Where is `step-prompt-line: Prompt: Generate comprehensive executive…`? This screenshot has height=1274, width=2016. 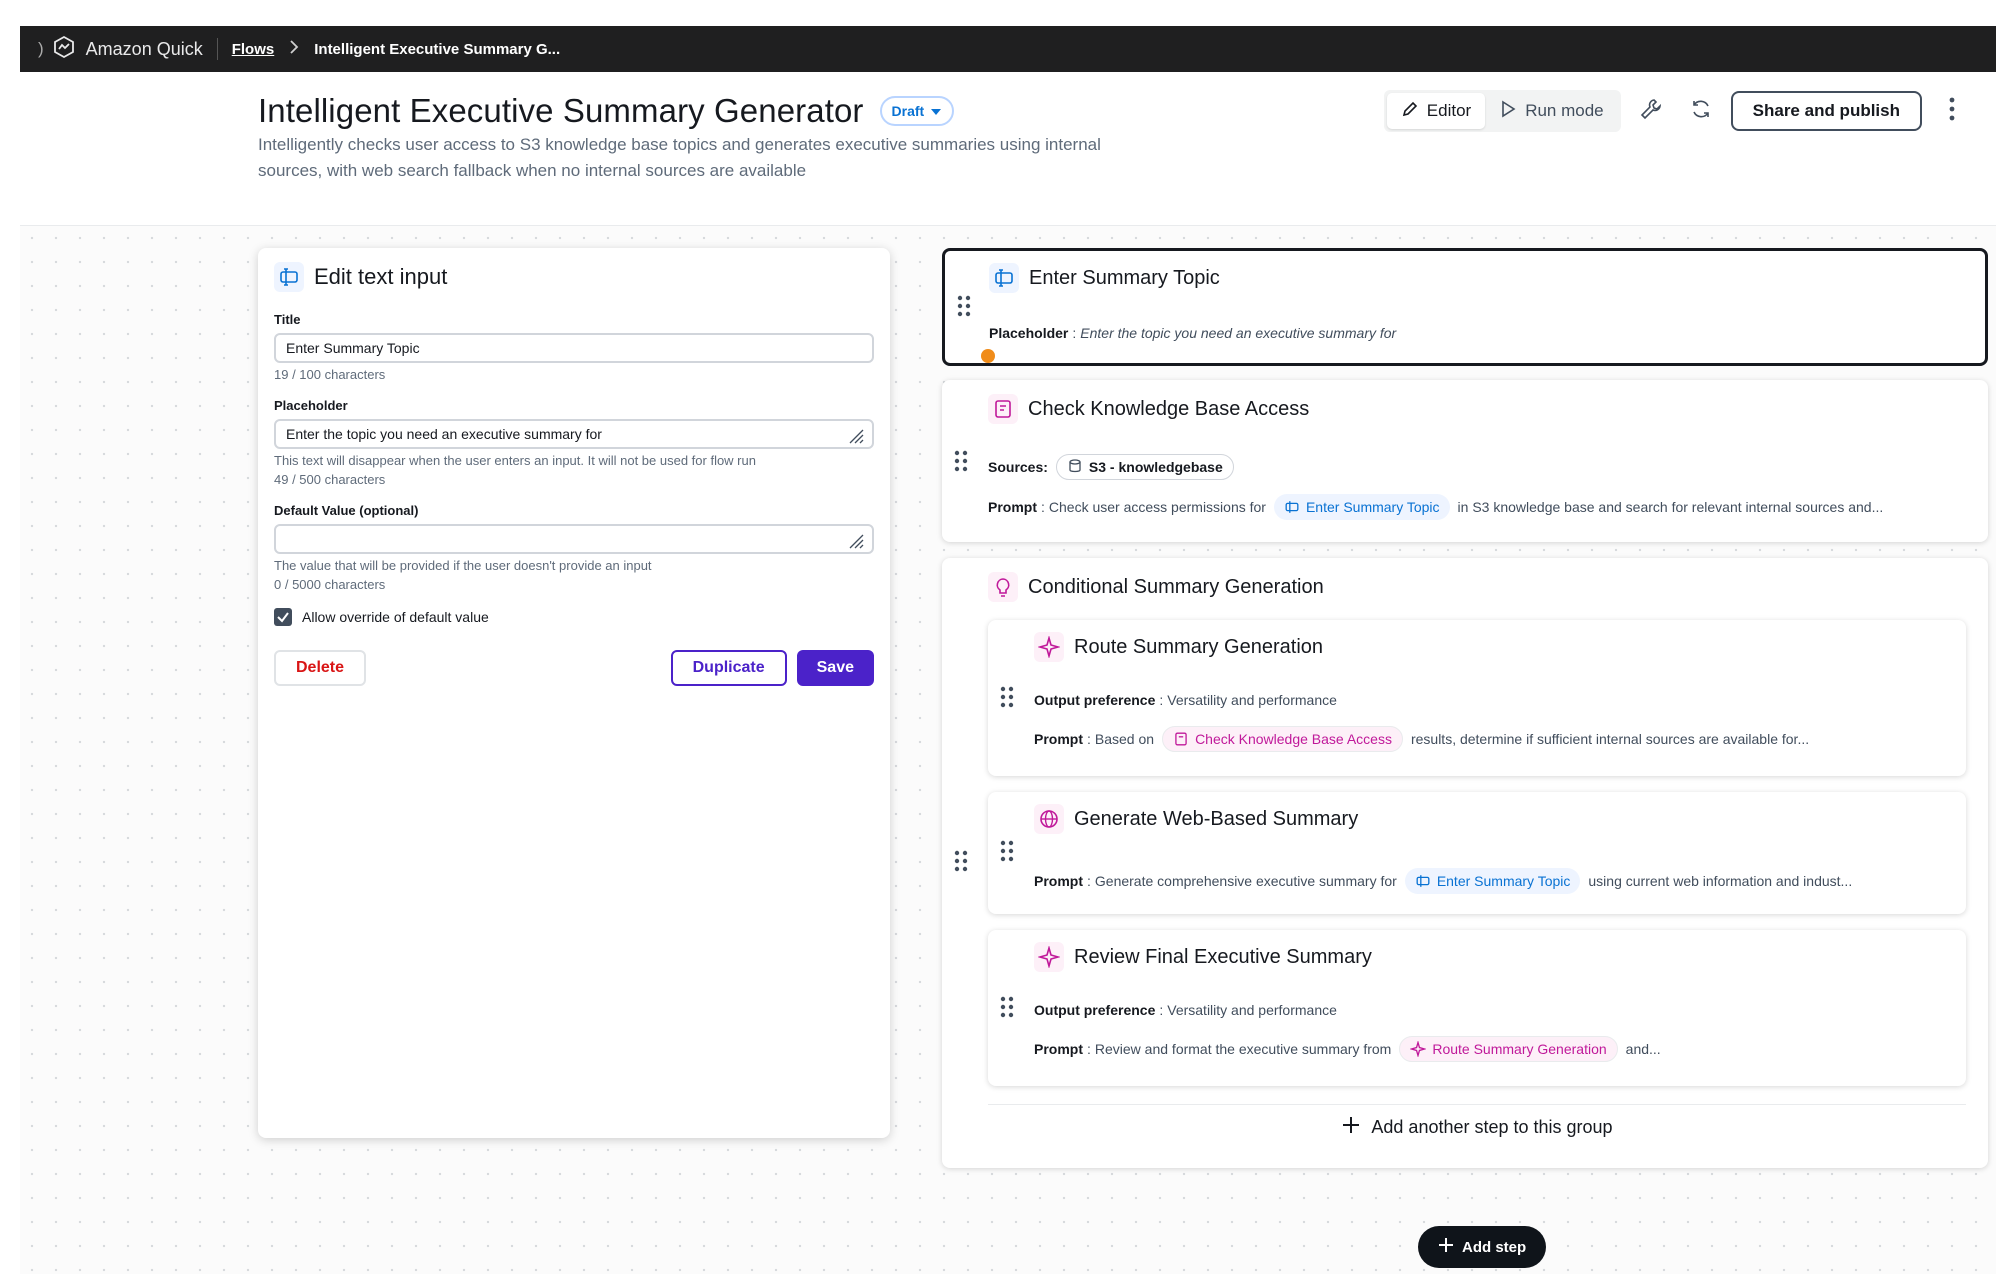 step-prompt-line: Prompt: Generate comprehensive executive… is located at coordinates (1443, 881).